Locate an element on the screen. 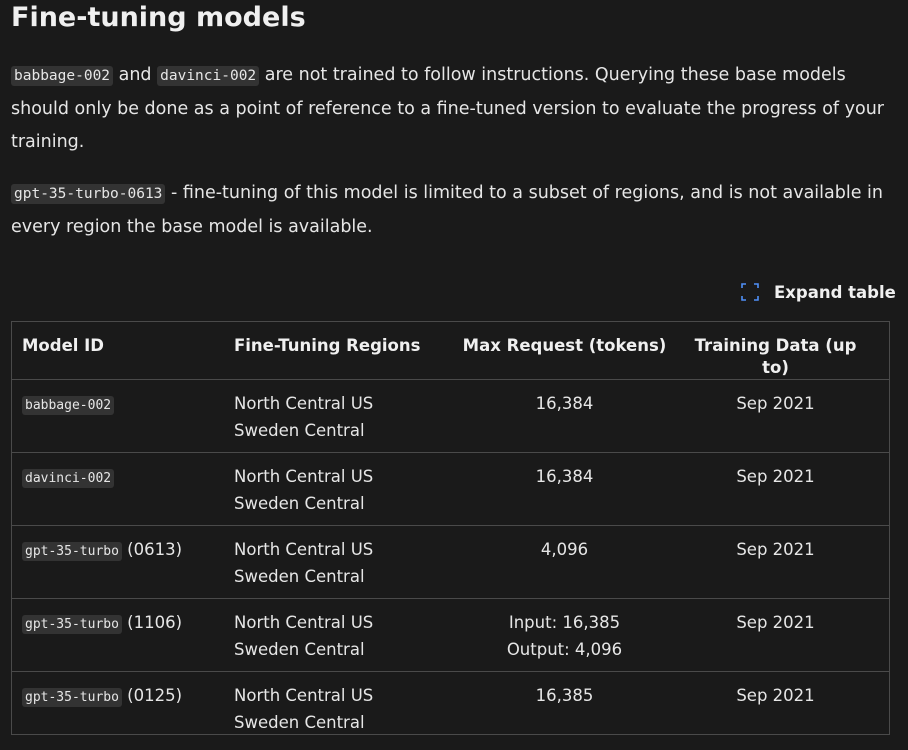  max-request-value: 4,096 is located at coordinates (564, 549).